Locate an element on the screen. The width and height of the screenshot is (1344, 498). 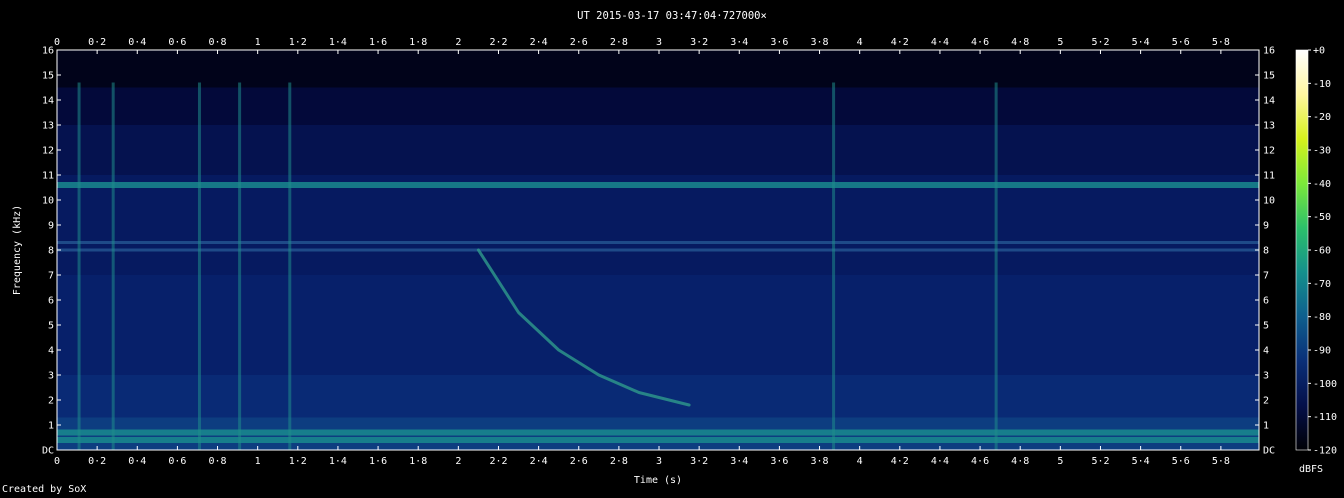
x-tick-label-bottom: 3·6 is located at coordinates (779, 461).